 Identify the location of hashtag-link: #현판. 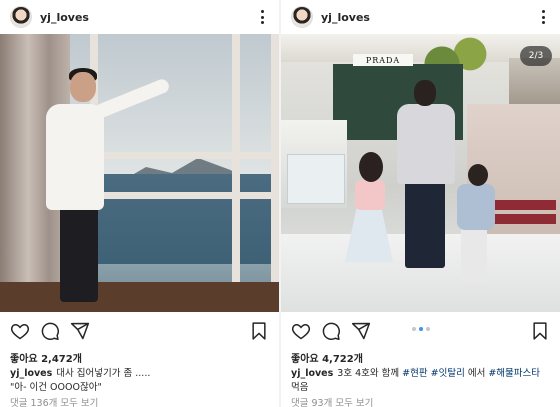
(414, 373).